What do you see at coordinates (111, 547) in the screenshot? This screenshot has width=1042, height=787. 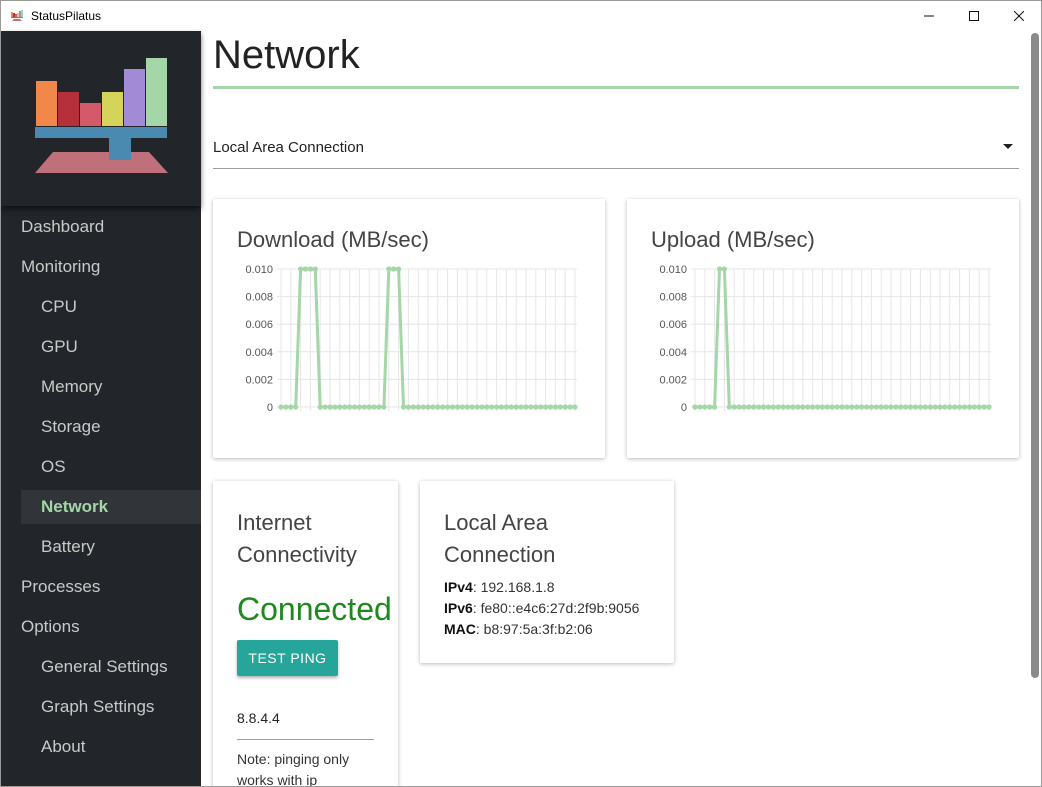 I see `sidebar-item-battery: Battery` at bounding box center [111, 547].